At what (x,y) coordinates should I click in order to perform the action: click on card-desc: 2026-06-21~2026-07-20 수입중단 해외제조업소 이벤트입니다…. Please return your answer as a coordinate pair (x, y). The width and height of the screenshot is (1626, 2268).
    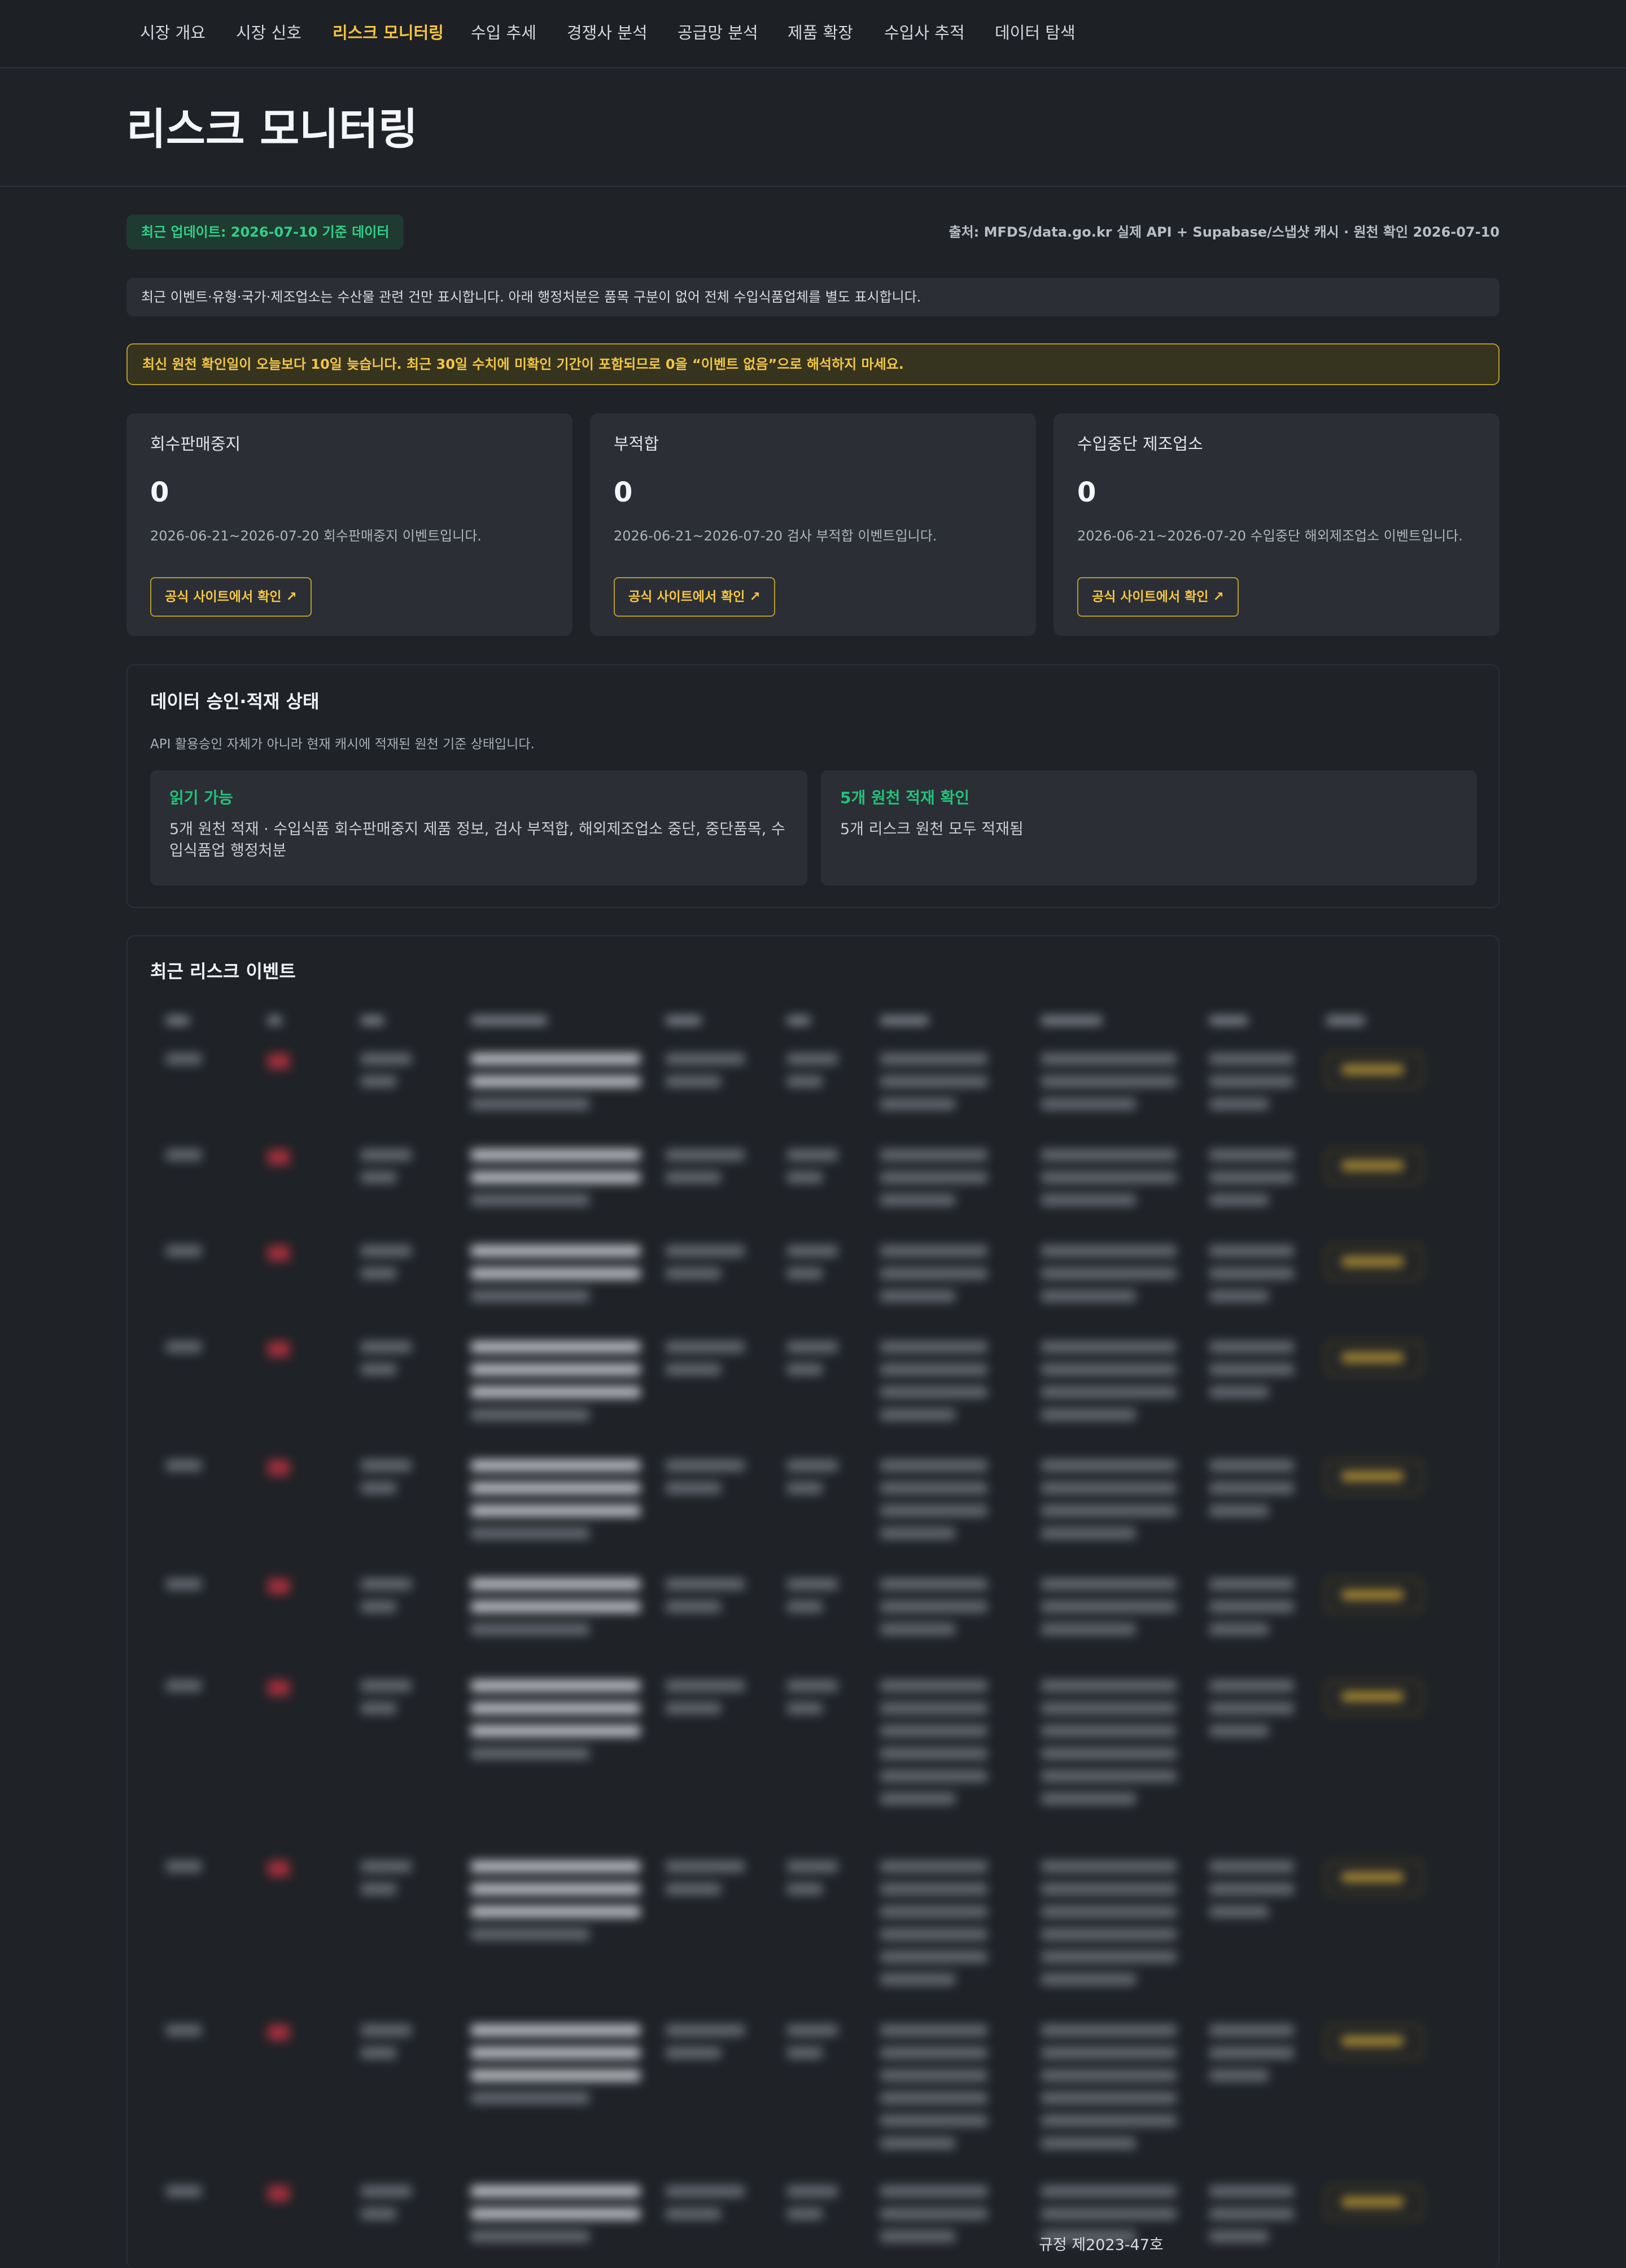
    Looking at the image, I should click on (1270, 536).